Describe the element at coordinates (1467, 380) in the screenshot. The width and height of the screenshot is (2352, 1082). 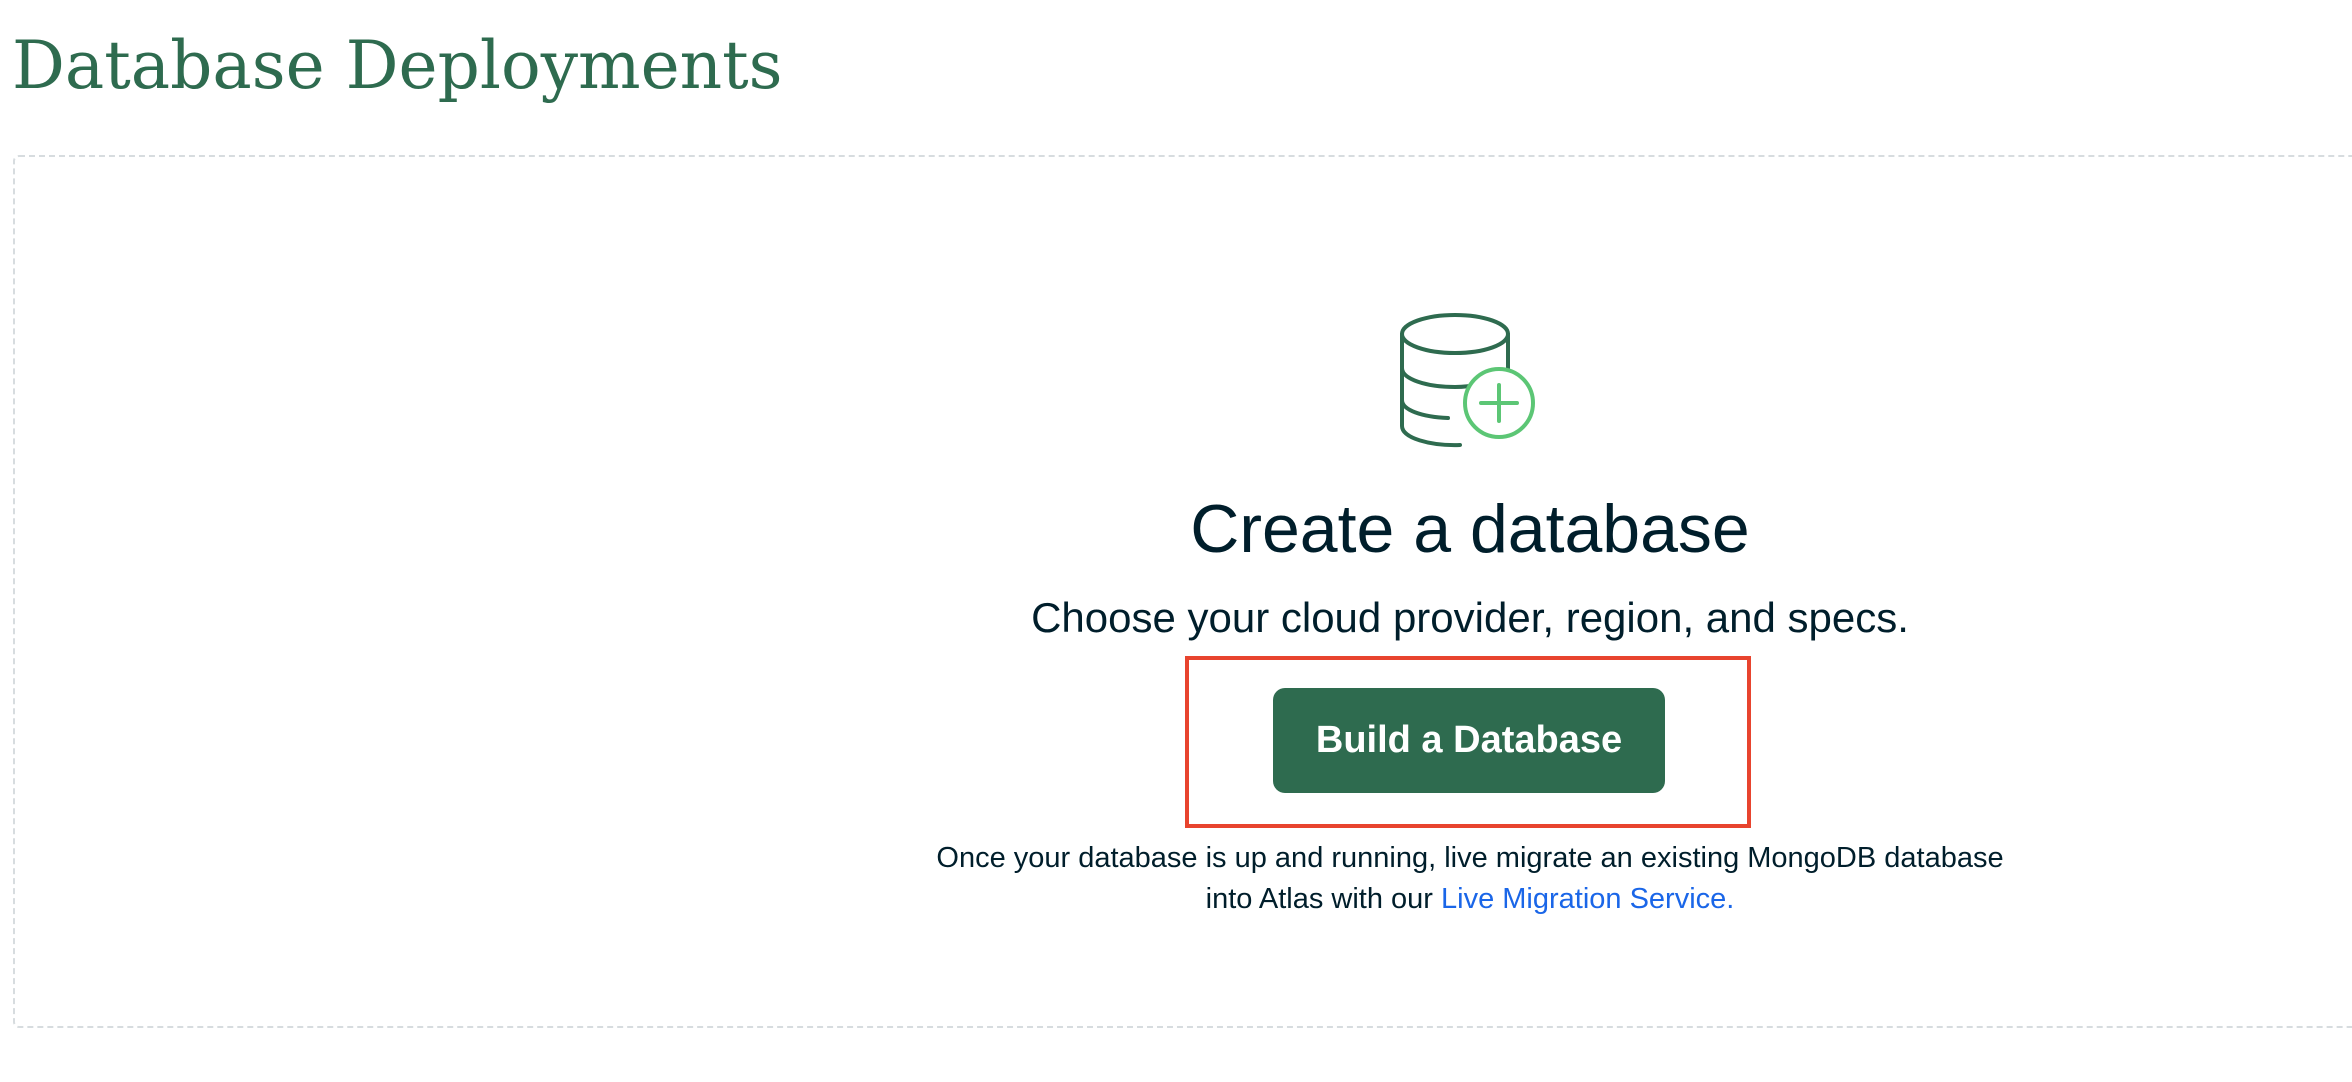
I see `database-plus-icon` at that location.